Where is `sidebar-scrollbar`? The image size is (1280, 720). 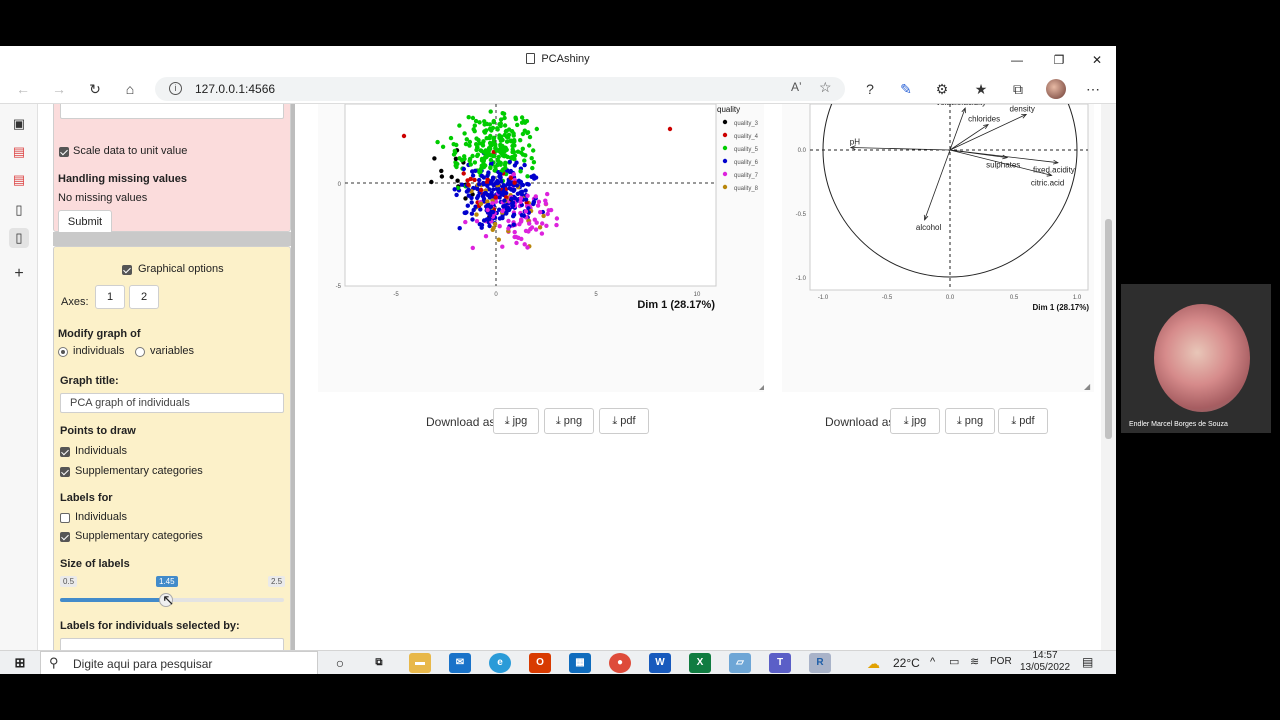 sidebar-scrollbar is located at coordinates (293, 377).